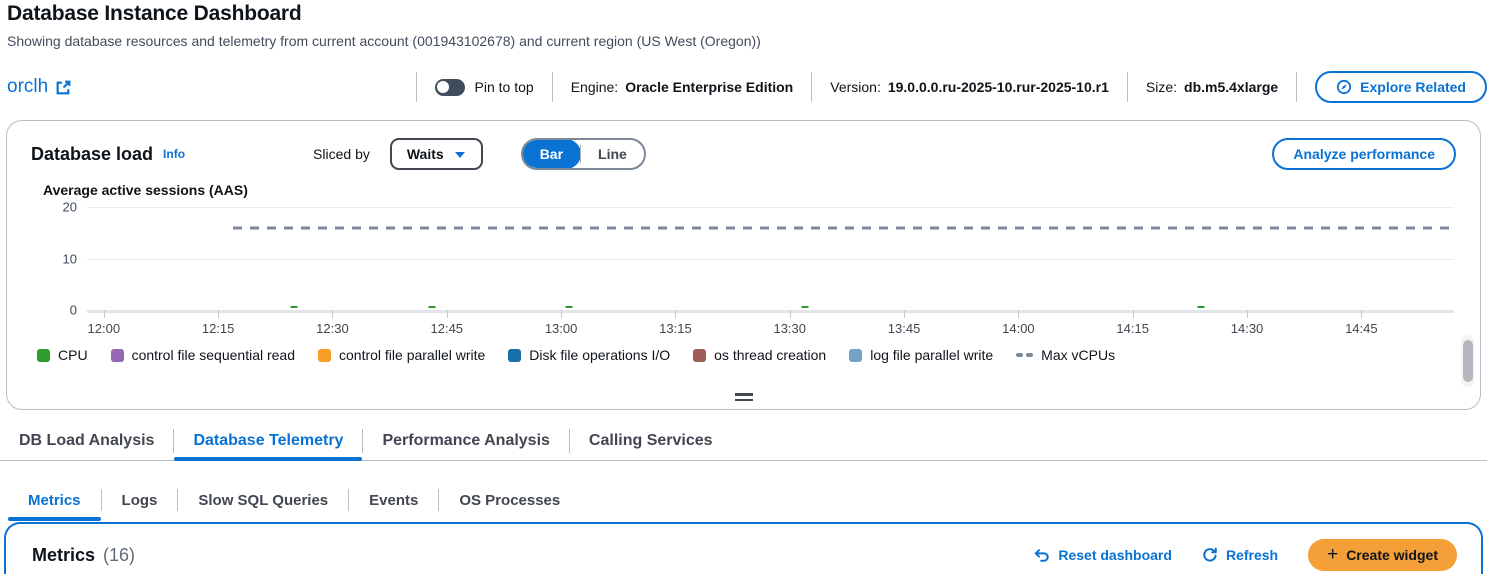 Image resolution: width=1487 pixels, height=574 pixels. I want to click on explore-related-button: Explore Related, so click(1401, 87).